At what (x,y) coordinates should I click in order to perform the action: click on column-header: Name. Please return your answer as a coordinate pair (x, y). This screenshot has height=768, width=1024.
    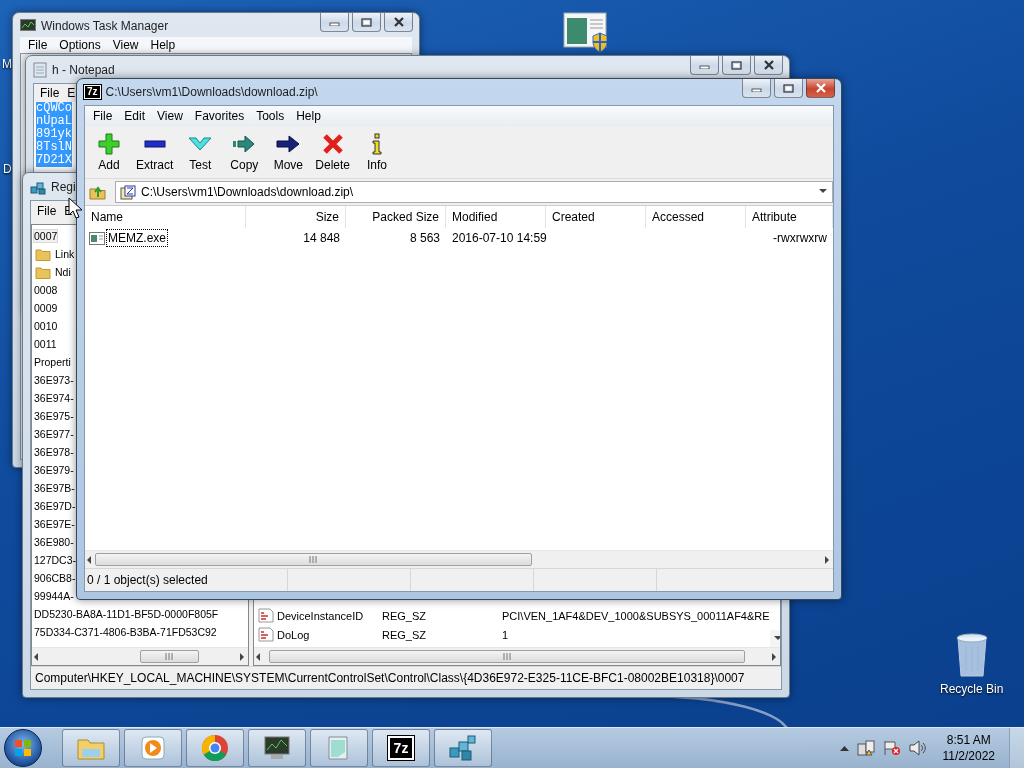
    Looking at the image, I should click on (165, 217).